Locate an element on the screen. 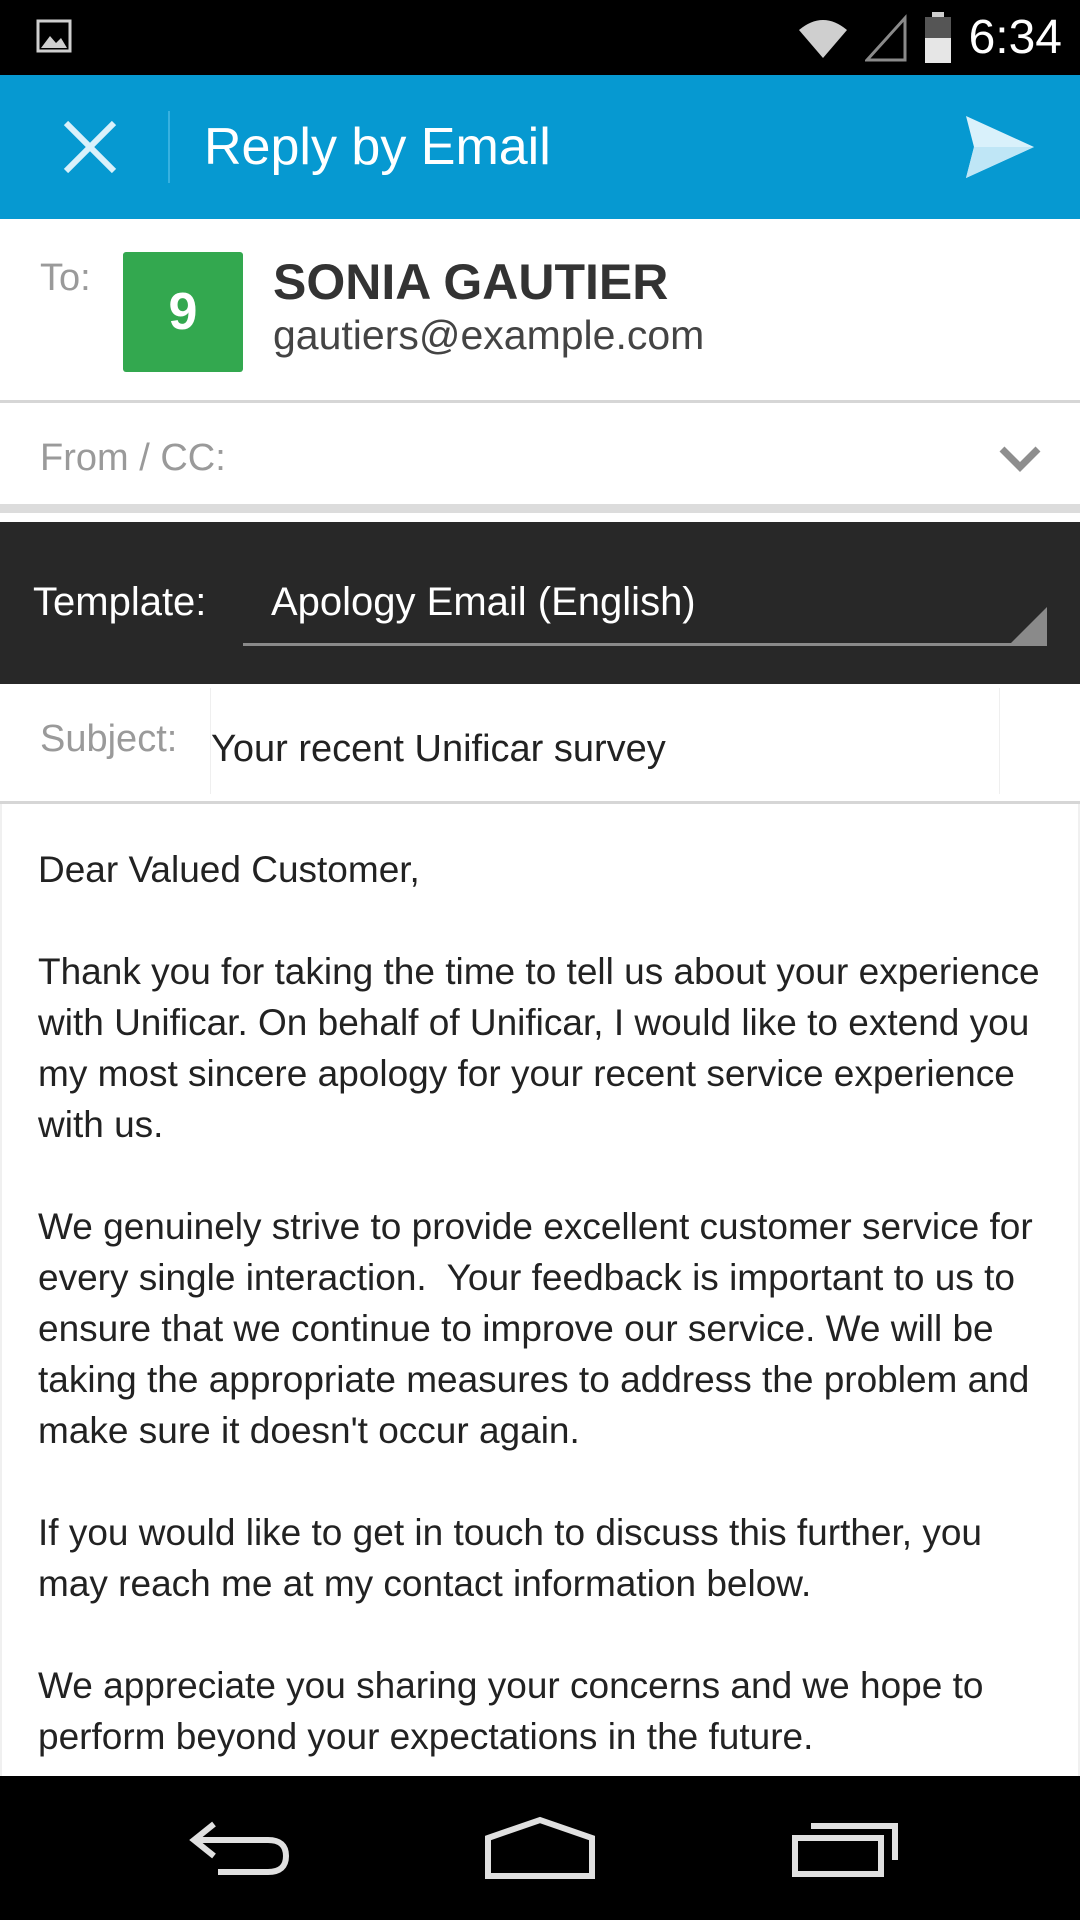 This screenshot has height=1920, width=1080. home-button is located at coordinates (540, 1848).